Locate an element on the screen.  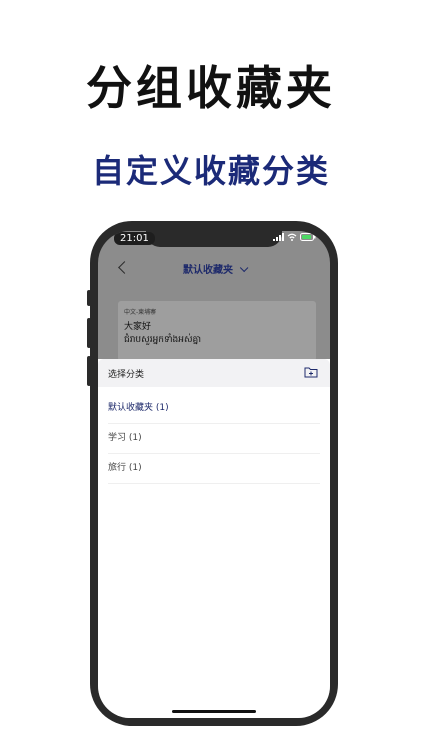
sheet-title: 选择分类 is located at coordinates (126, 375).